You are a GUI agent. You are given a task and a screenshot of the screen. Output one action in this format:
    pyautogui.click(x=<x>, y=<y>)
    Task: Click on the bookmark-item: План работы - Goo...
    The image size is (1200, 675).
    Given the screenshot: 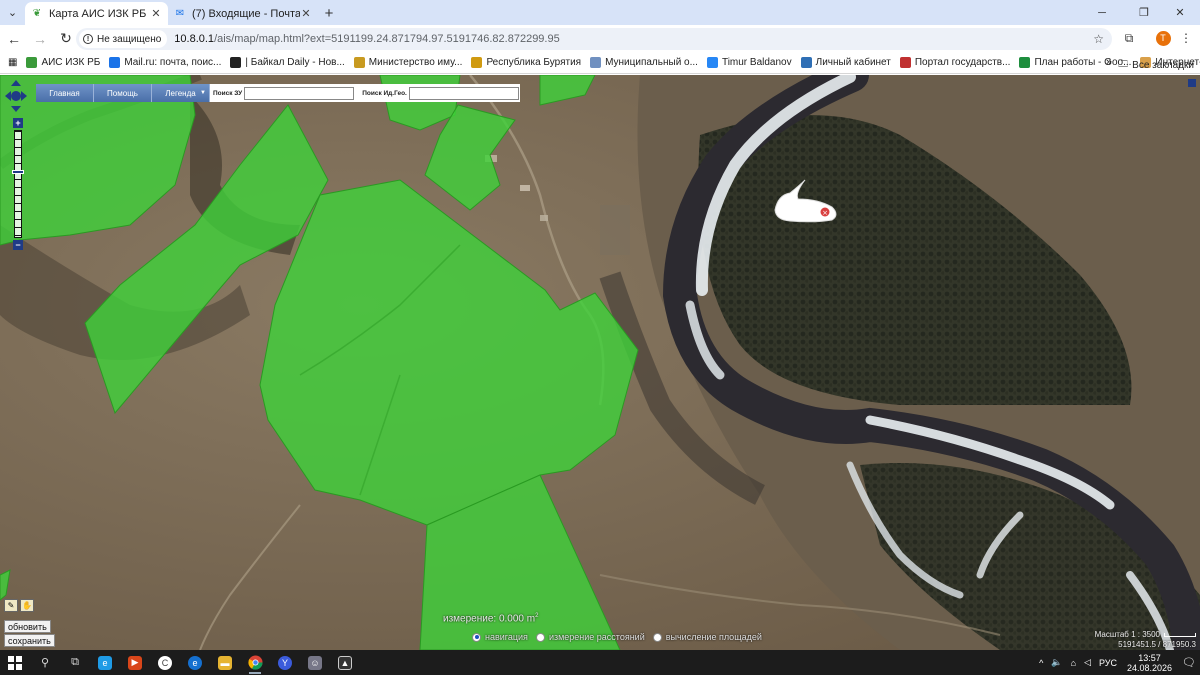 What is the action you would take?
    pyautogui.click(x=1075, y=62)
    